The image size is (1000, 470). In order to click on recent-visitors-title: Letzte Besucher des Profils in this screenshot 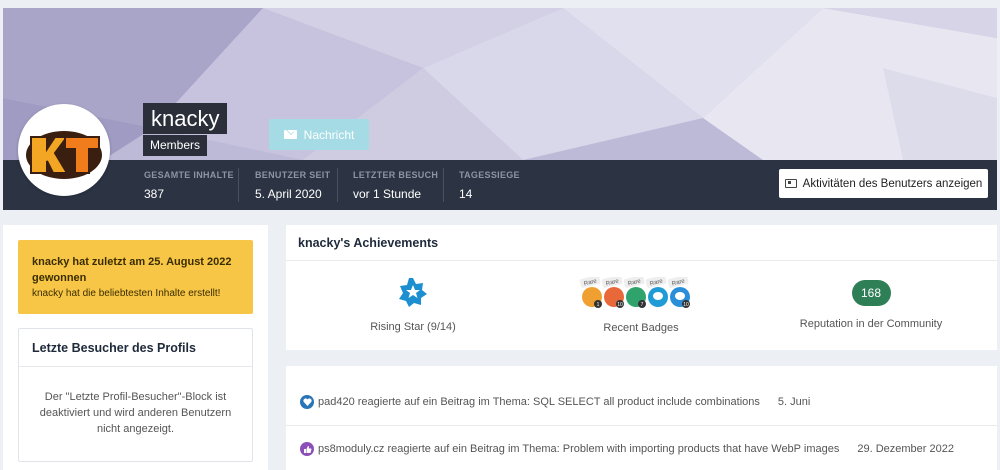, I will do `click(135, 348)`.